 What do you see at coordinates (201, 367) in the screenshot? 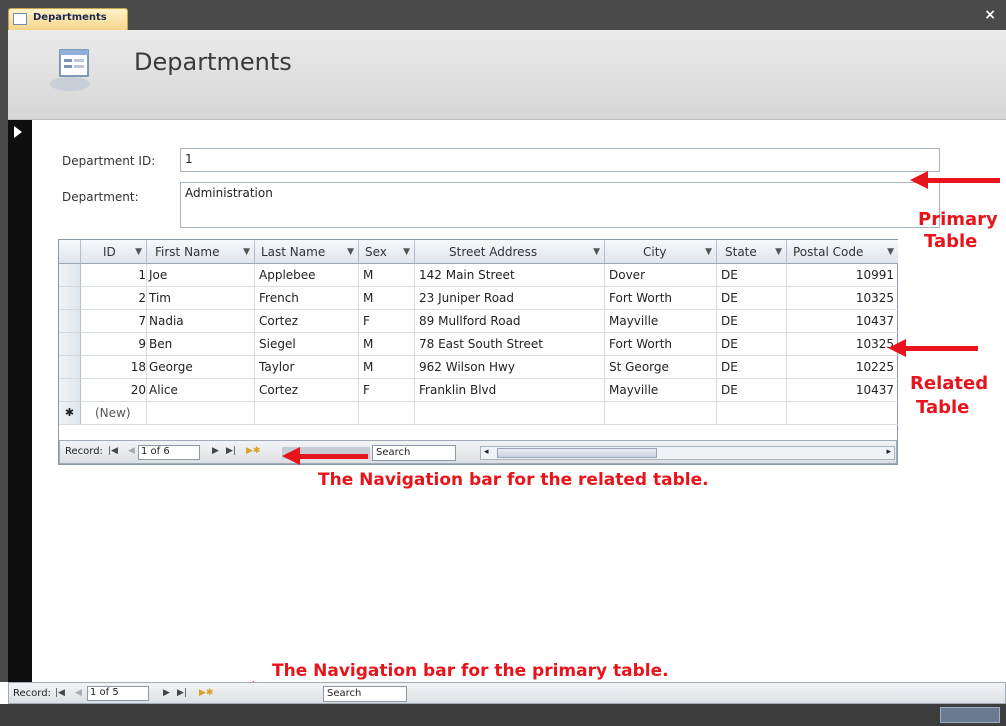
I see `cell-first-name: George` at bounding box center [201, 367].